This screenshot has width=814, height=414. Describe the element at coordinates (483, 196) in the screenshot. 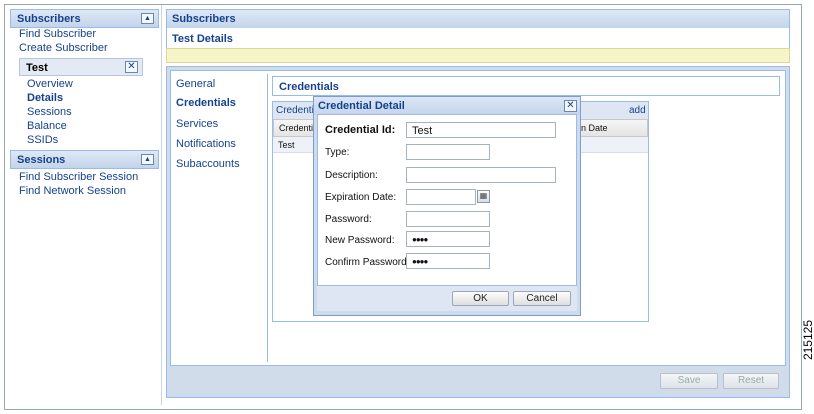

I see `calendar-icon: ▦` at that location.